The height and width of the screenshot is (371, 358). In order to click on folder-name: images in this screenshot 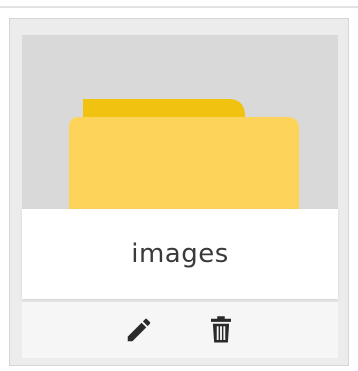, I will do `click(180, 254)`.